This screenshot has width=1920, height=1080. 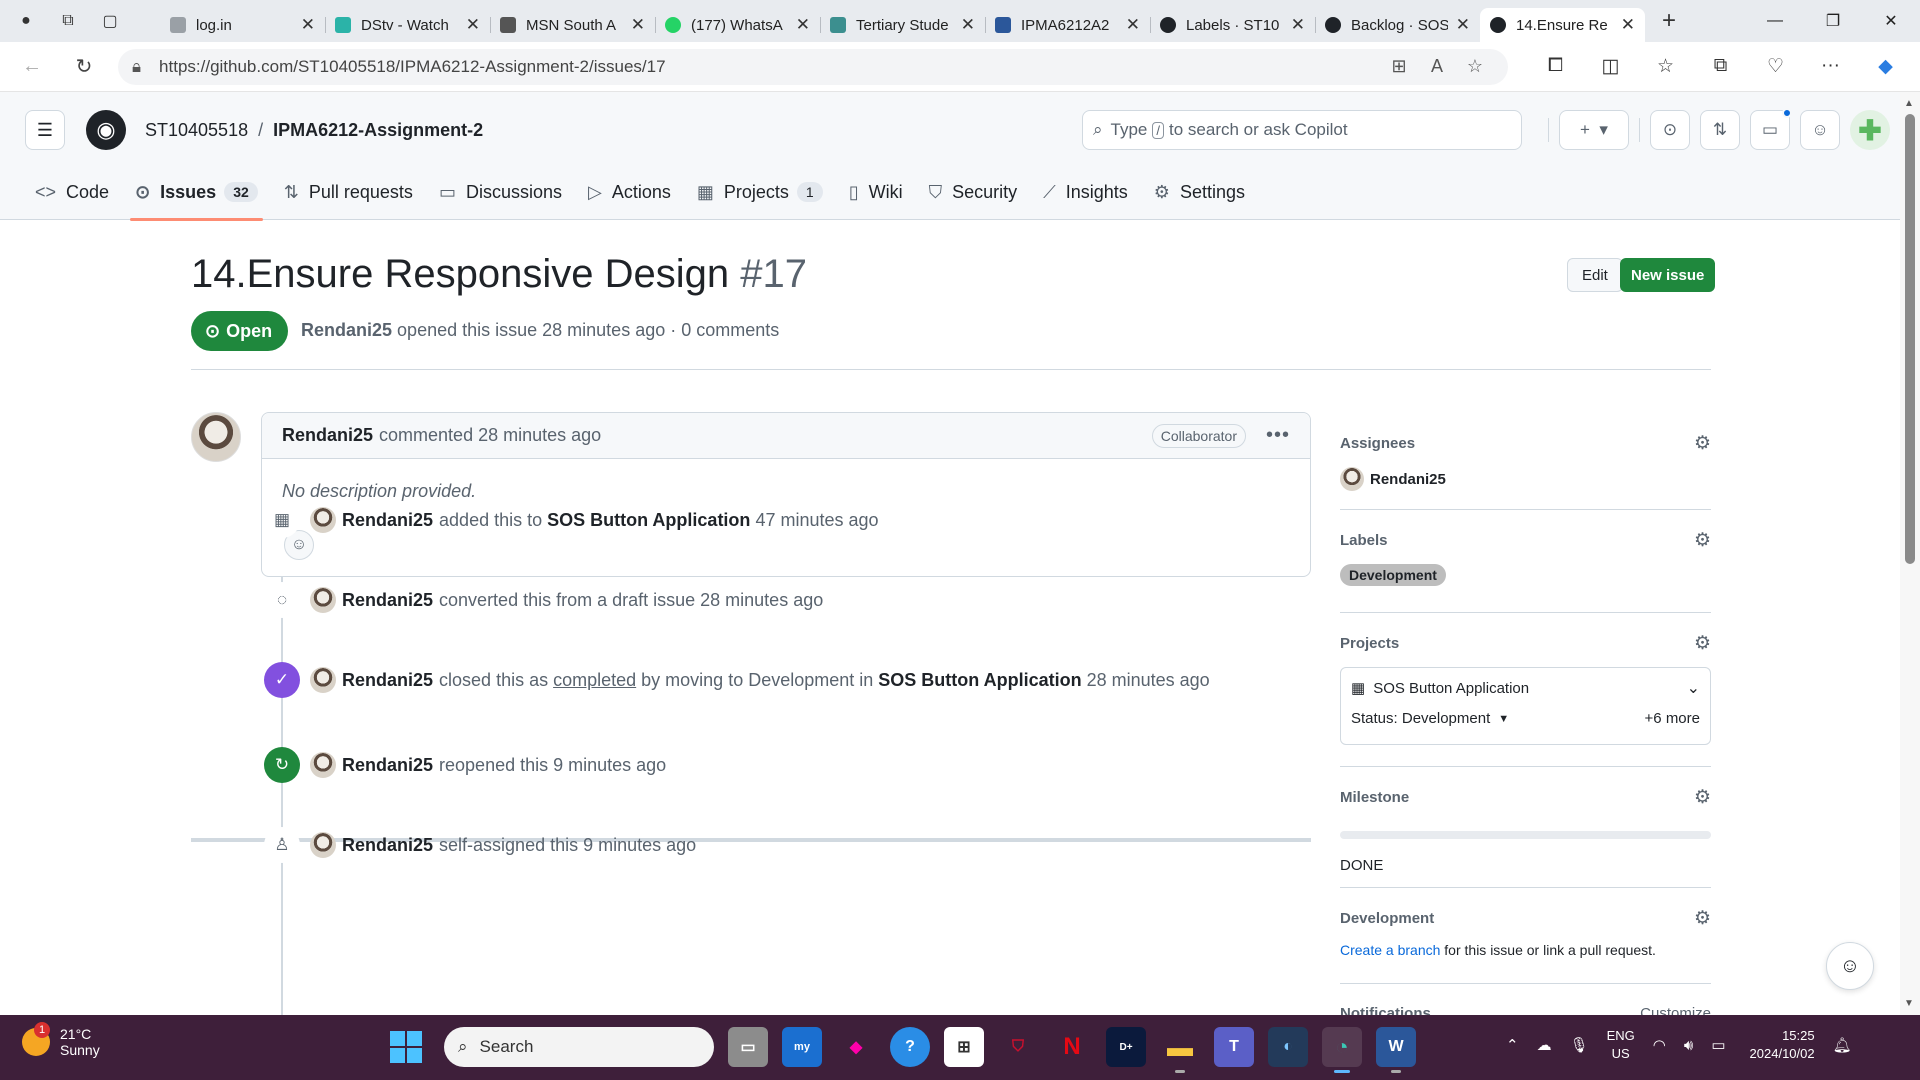 What do you see at coordinates (490, 435) in the screenshot?
I see `comment-timestamp: commented 28 minutes ago` at bounding box center [490, 435].